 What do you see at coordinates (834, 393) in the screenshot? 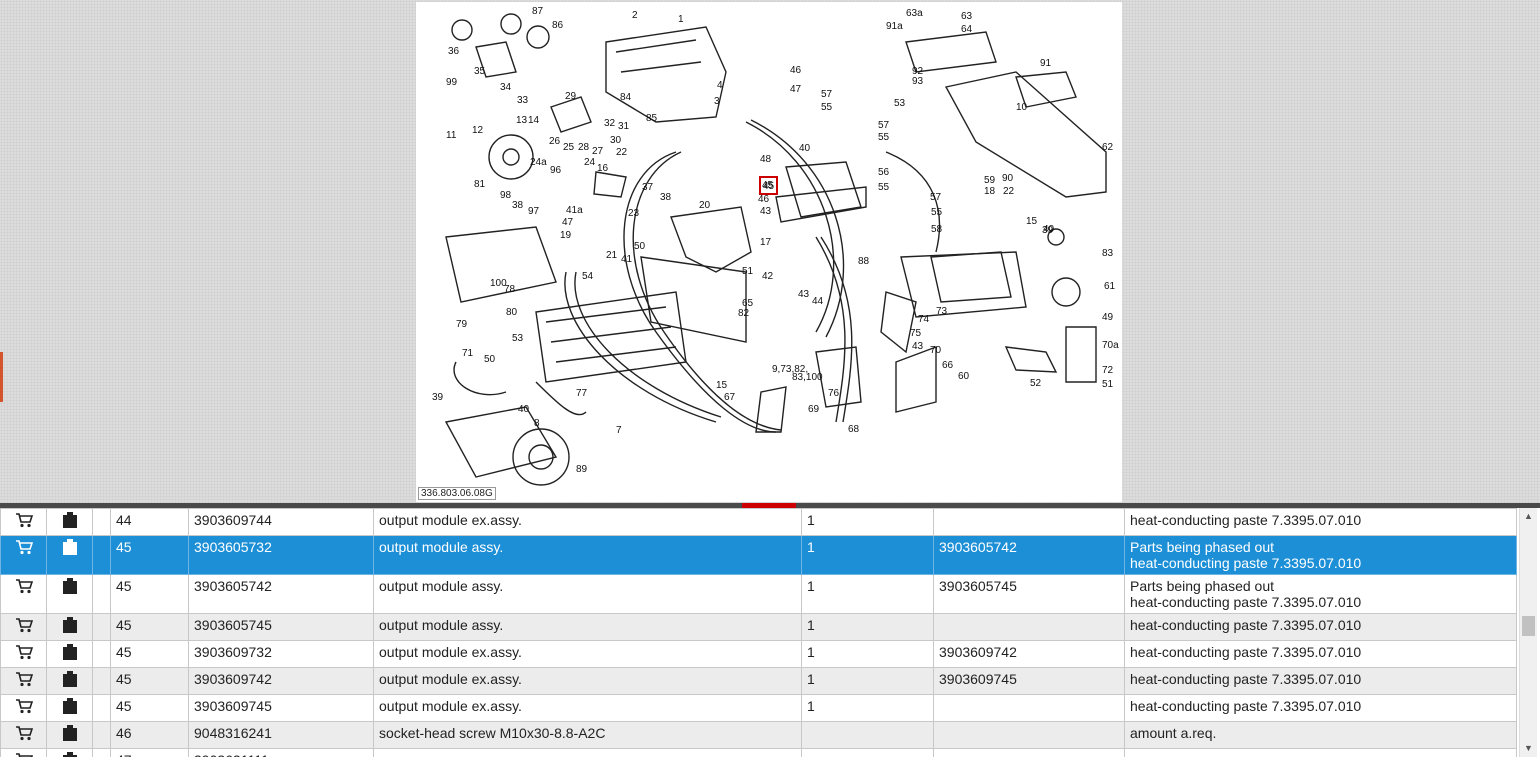
I see `part-callout-label: 76` at bounding box center [834, 393].